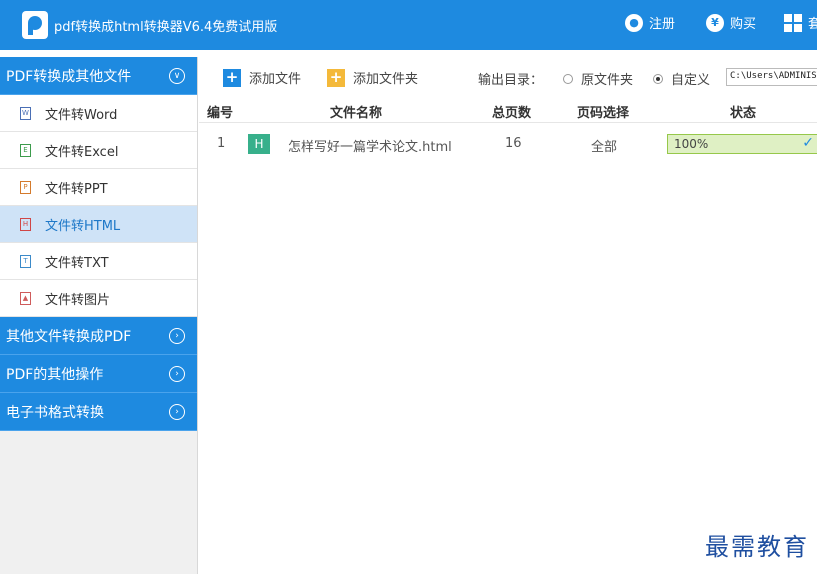  What do you see at coordinates (743, 113) in the screenshot?
I see `column-header: 状态` at bounding box center [743, 113].